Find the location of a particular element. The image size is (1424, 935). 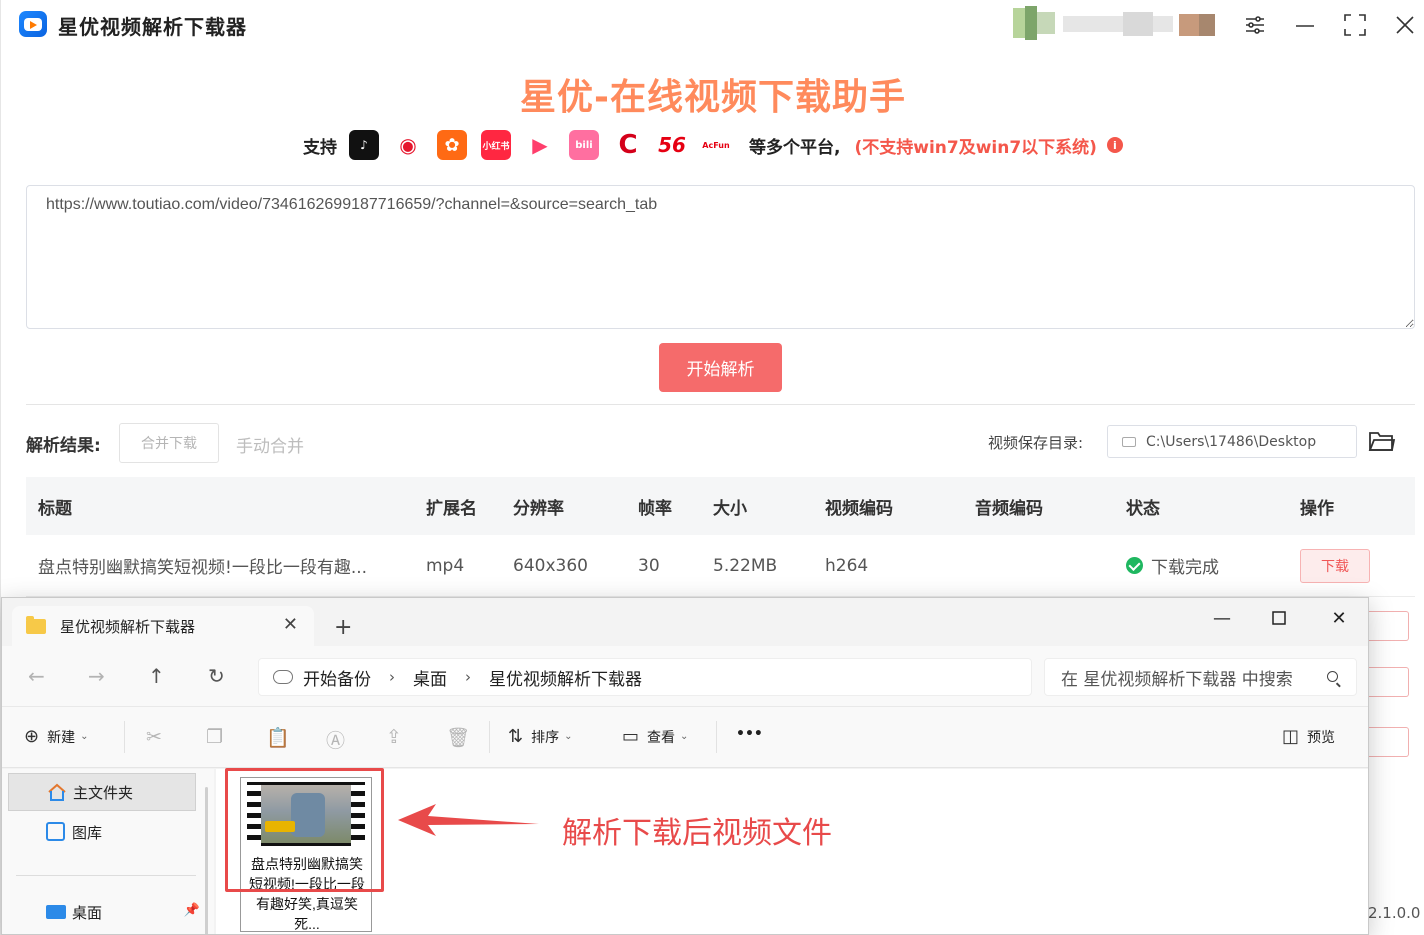

up-arrow-icon: ↑ is located at coordinates (156, 676).